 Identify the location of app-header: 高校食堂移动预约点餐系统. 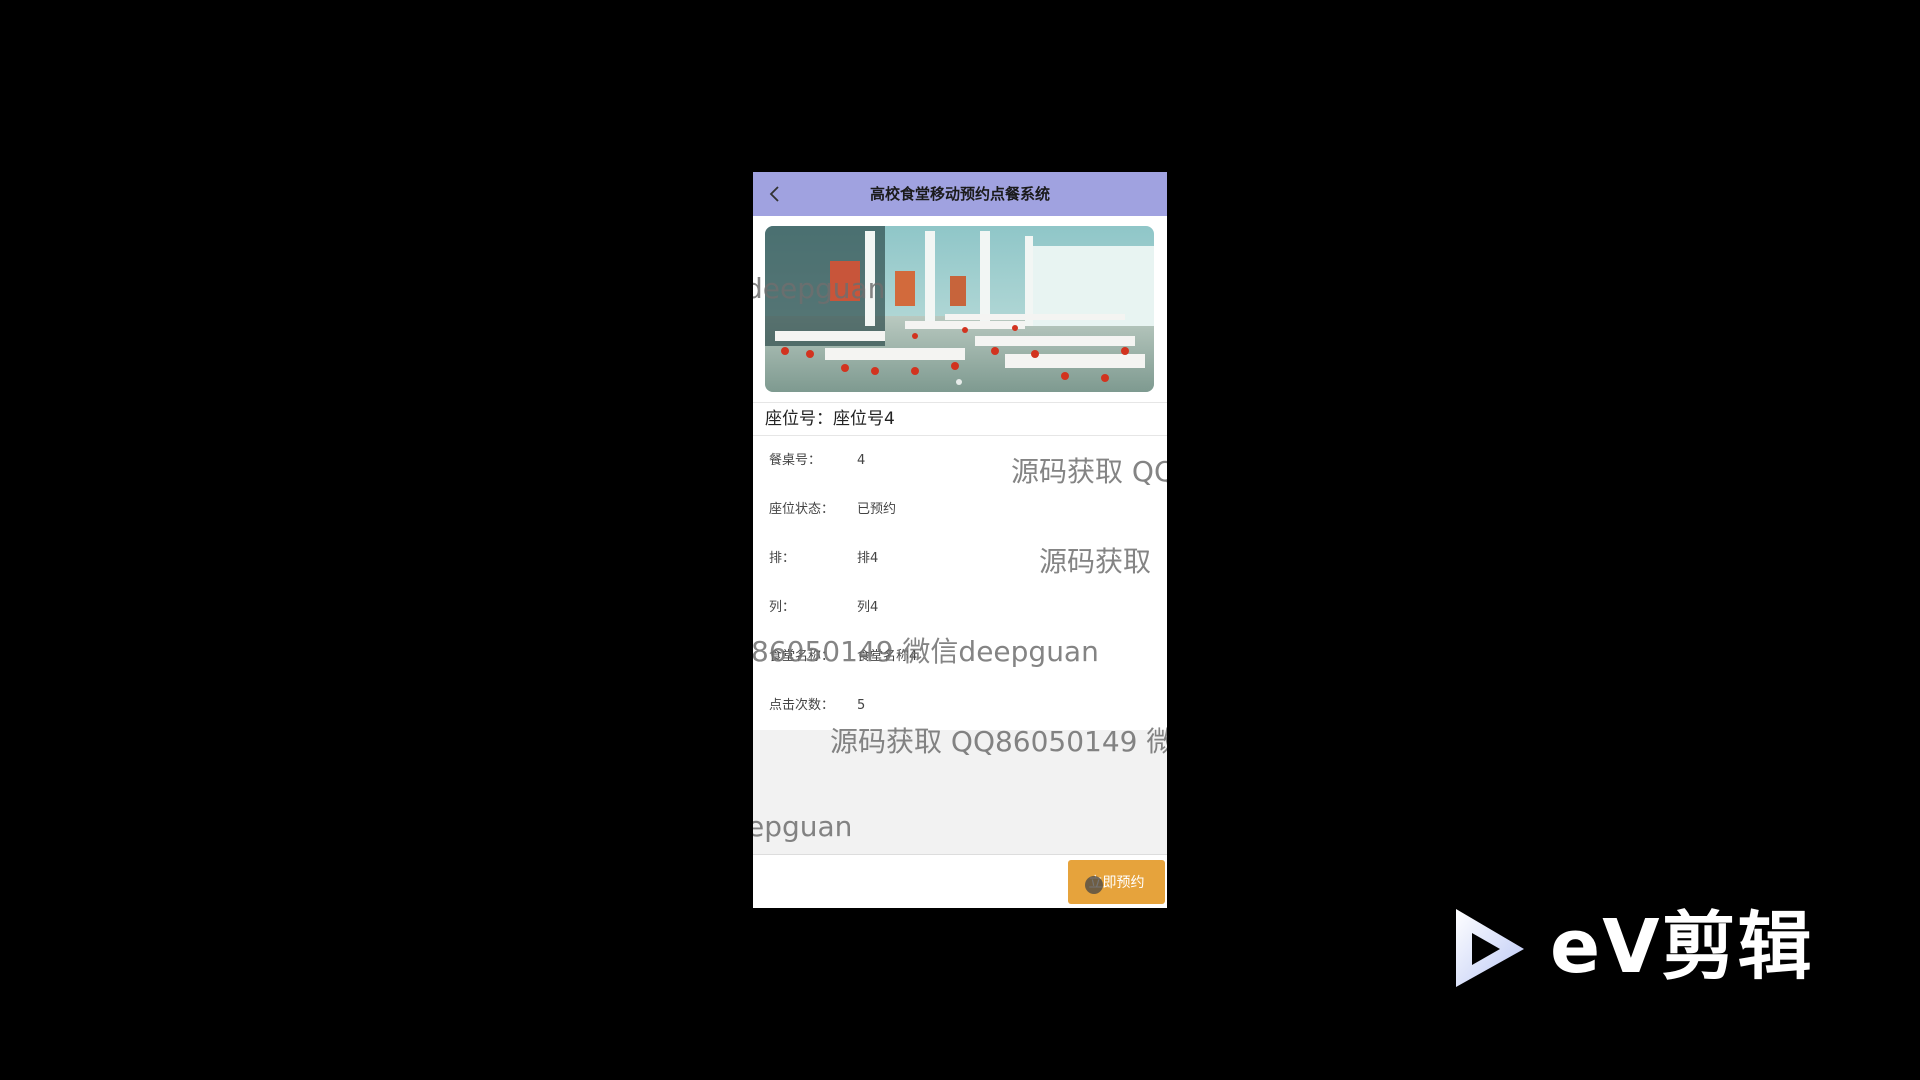
(960, 194).